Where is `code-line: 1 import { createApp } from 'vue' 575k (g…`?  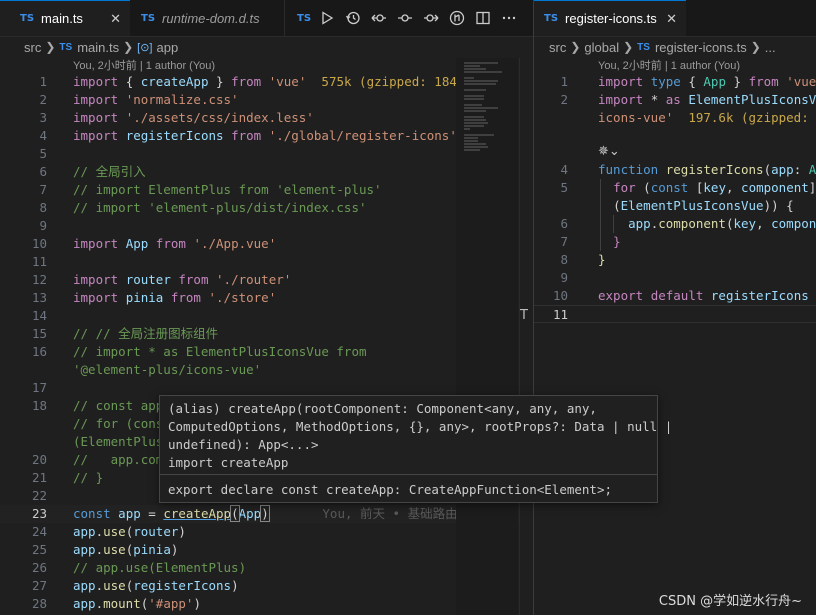
code-line: 1 import { createApp } from 'vue' 575k (g… is located at coordinates (263, 81).